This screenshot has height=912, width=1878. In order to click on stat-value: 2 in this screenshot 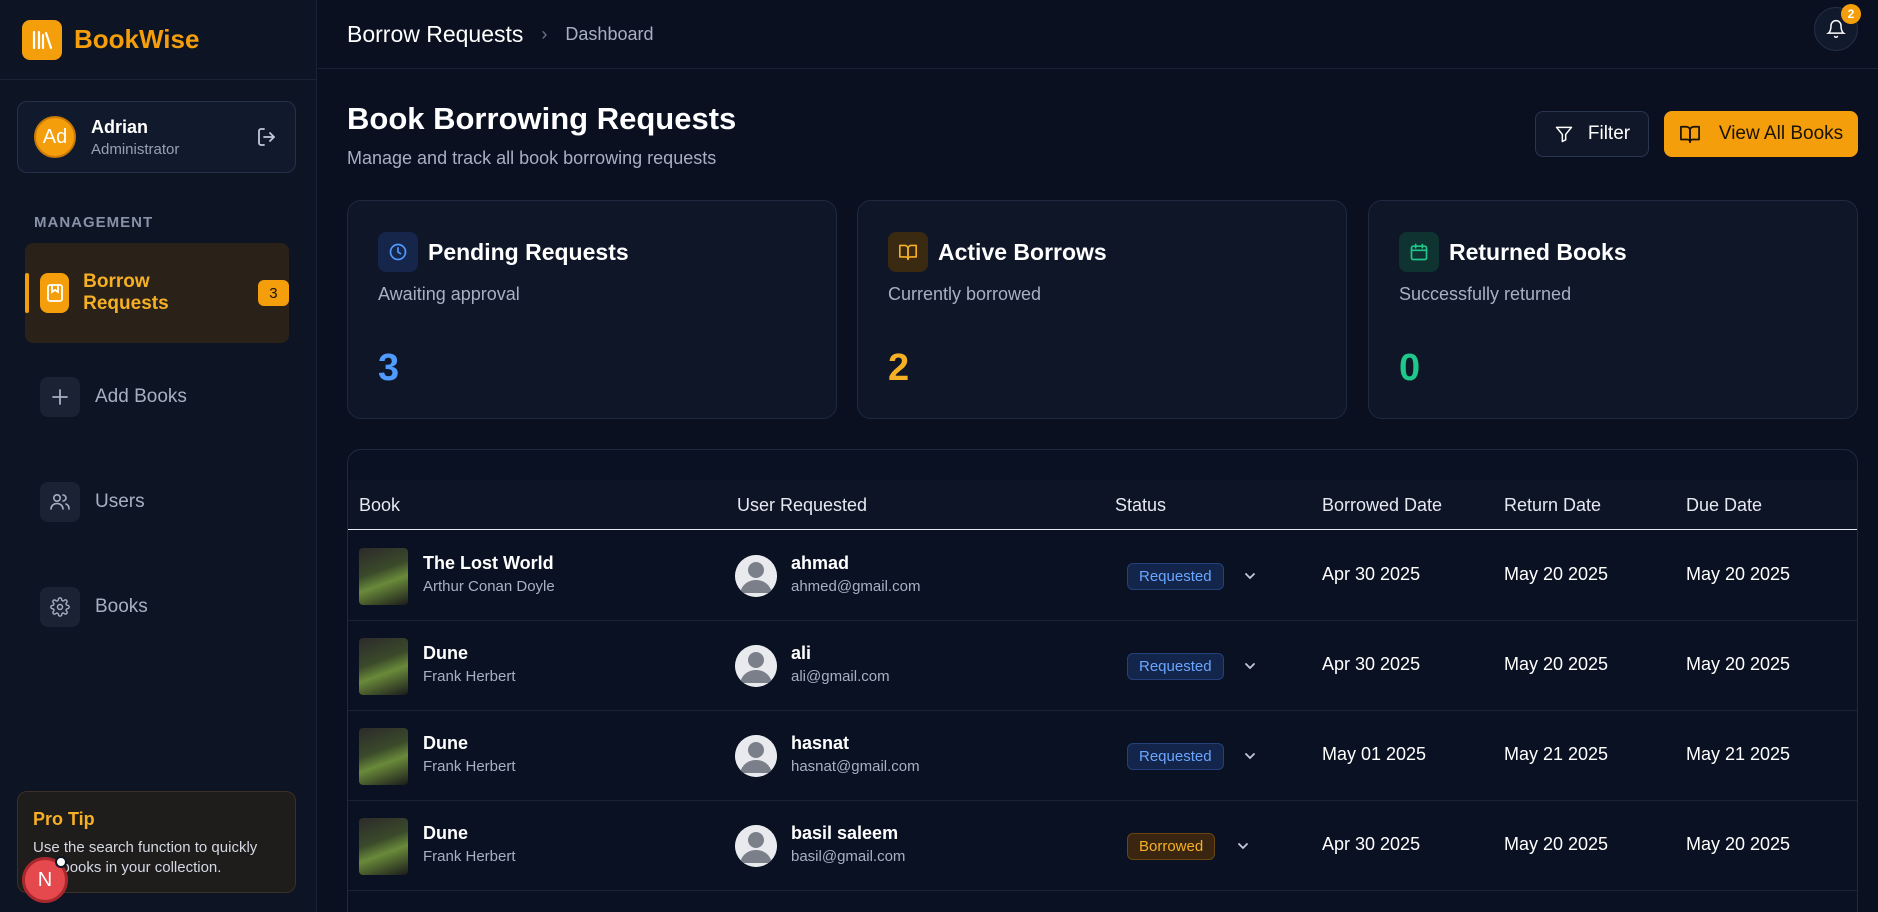, I will do `click(899, 368)`.